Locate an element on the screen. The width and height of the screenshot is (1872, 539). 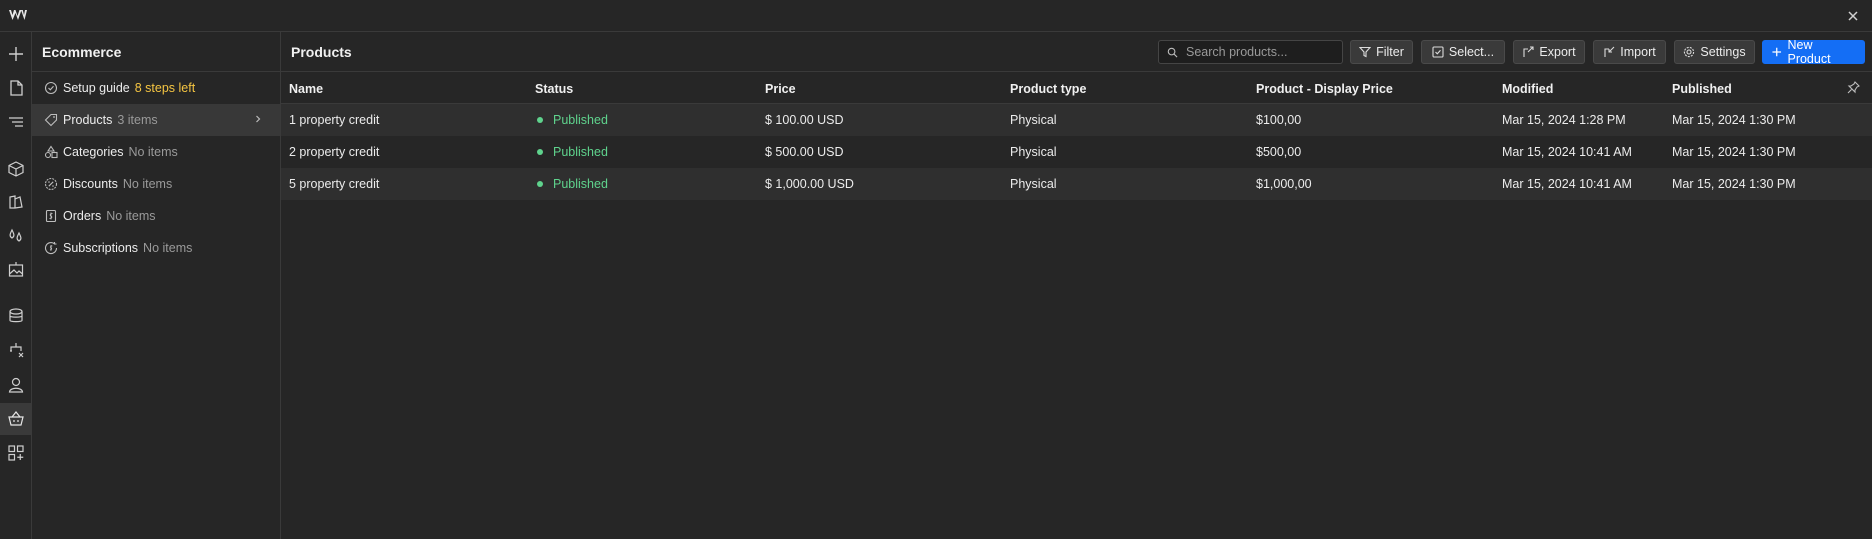
assets-icon is located at coordinates (15, 270).